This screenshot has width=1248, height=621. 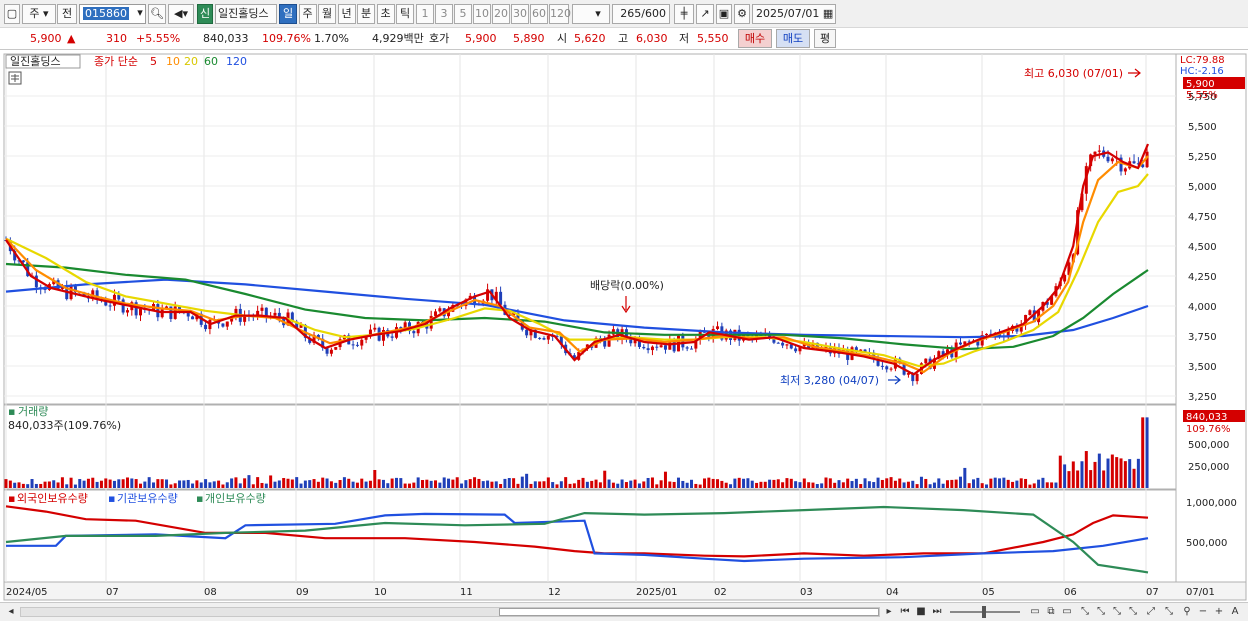 I want to click on type-dropdown: 주 ▾, so click(x=39, y=14).